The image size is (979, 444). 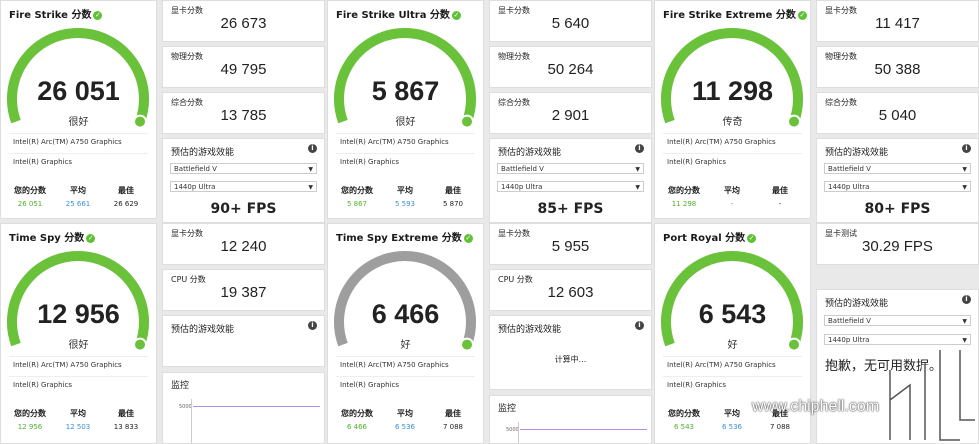 I want to click on stat-you: 您的分数 5 867, so click(x=357, y=196).